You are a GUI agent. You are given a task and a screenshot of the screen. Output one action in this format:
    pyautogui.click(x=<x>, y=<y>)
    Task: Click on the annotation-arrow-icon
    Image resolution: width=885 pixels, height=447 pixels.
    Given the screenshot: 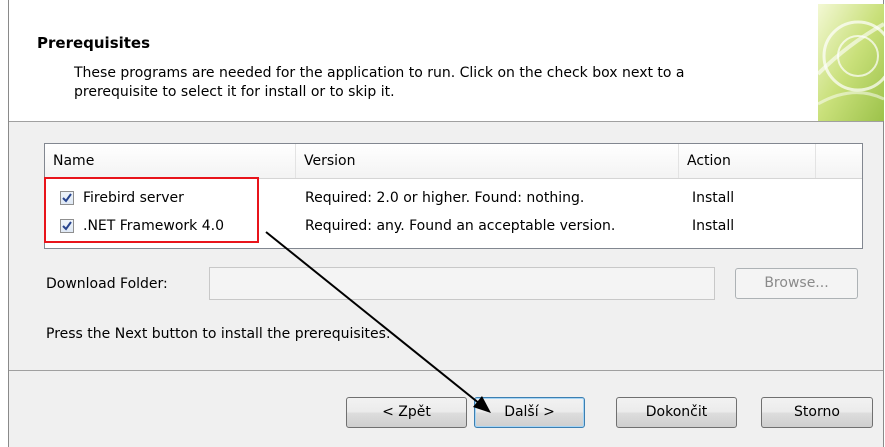 What is the action you would take?
    pyautogui.click(x=378, y=322)
    